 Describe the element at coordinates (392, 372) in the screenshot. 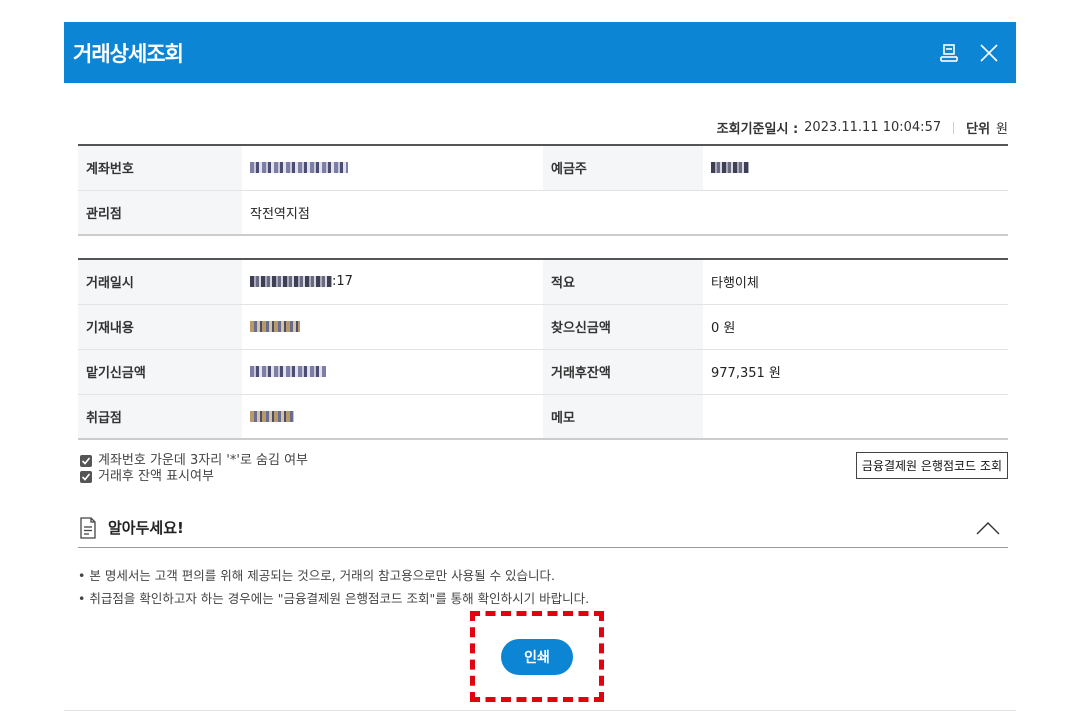

I see `deposit-amount-value` at that location.